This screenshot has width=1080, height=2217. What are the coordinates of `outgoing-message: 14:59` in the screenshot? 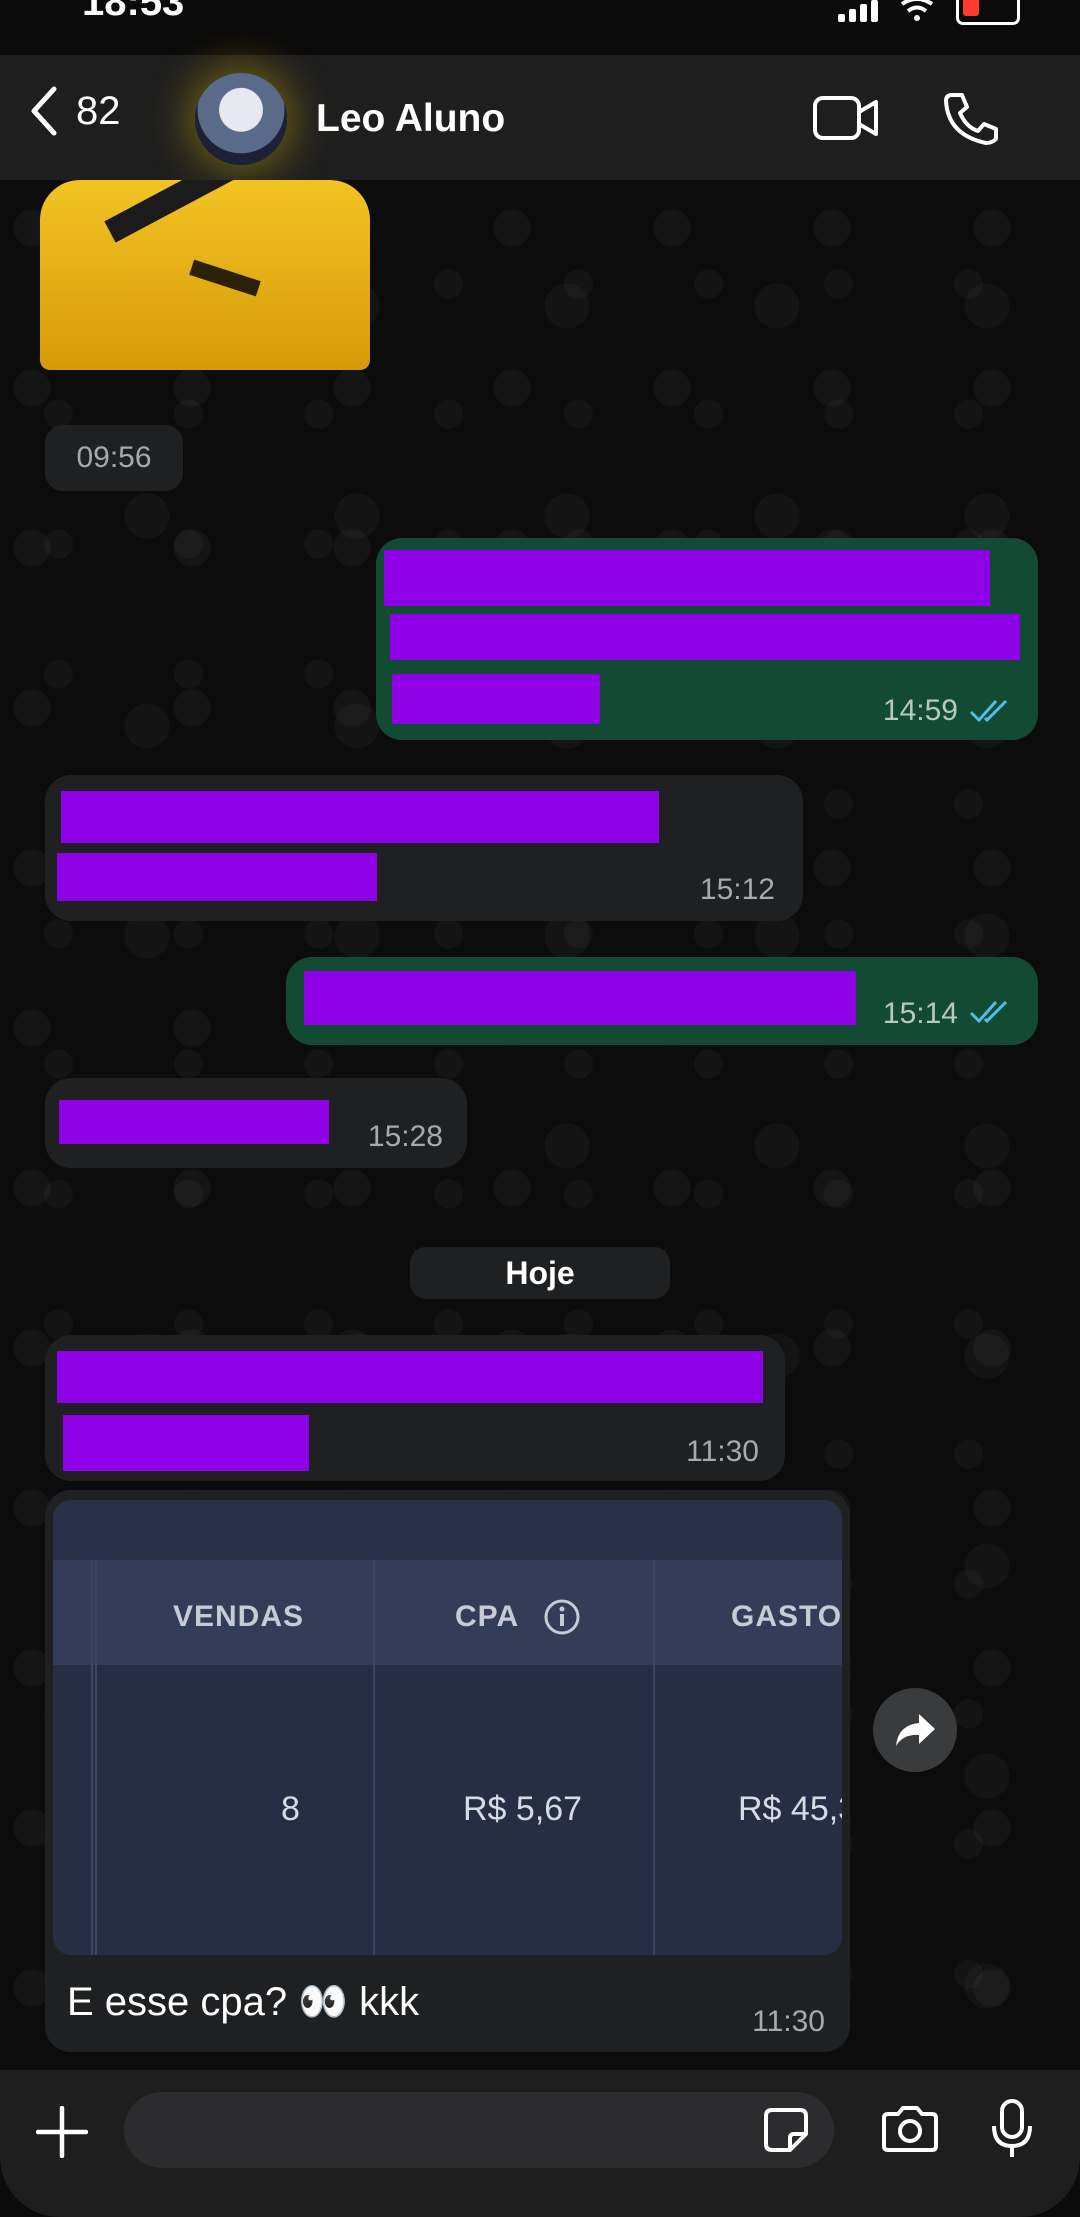 It's located at (707, 639).